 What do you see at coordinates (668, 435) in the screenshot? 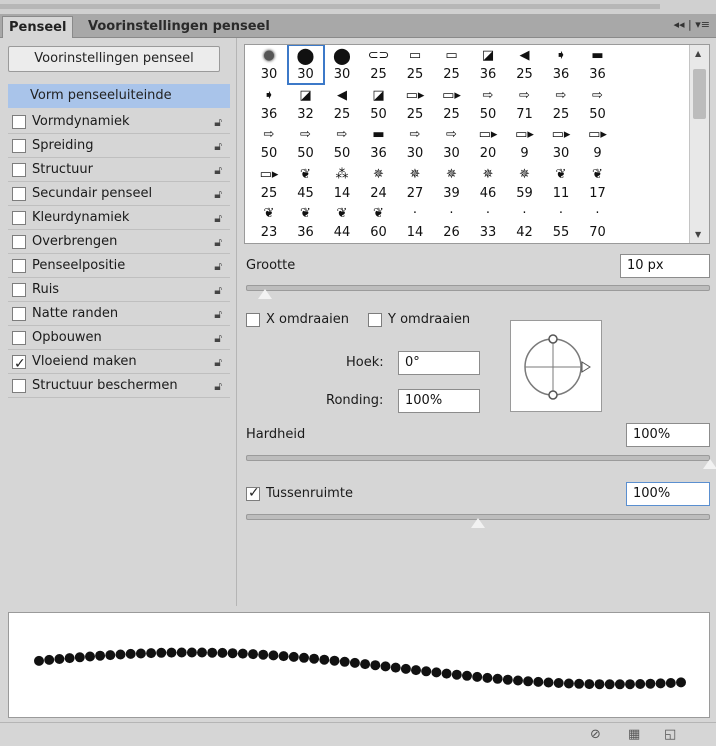
I see `hardness-field: 100%` at bounding box center [668, 435].